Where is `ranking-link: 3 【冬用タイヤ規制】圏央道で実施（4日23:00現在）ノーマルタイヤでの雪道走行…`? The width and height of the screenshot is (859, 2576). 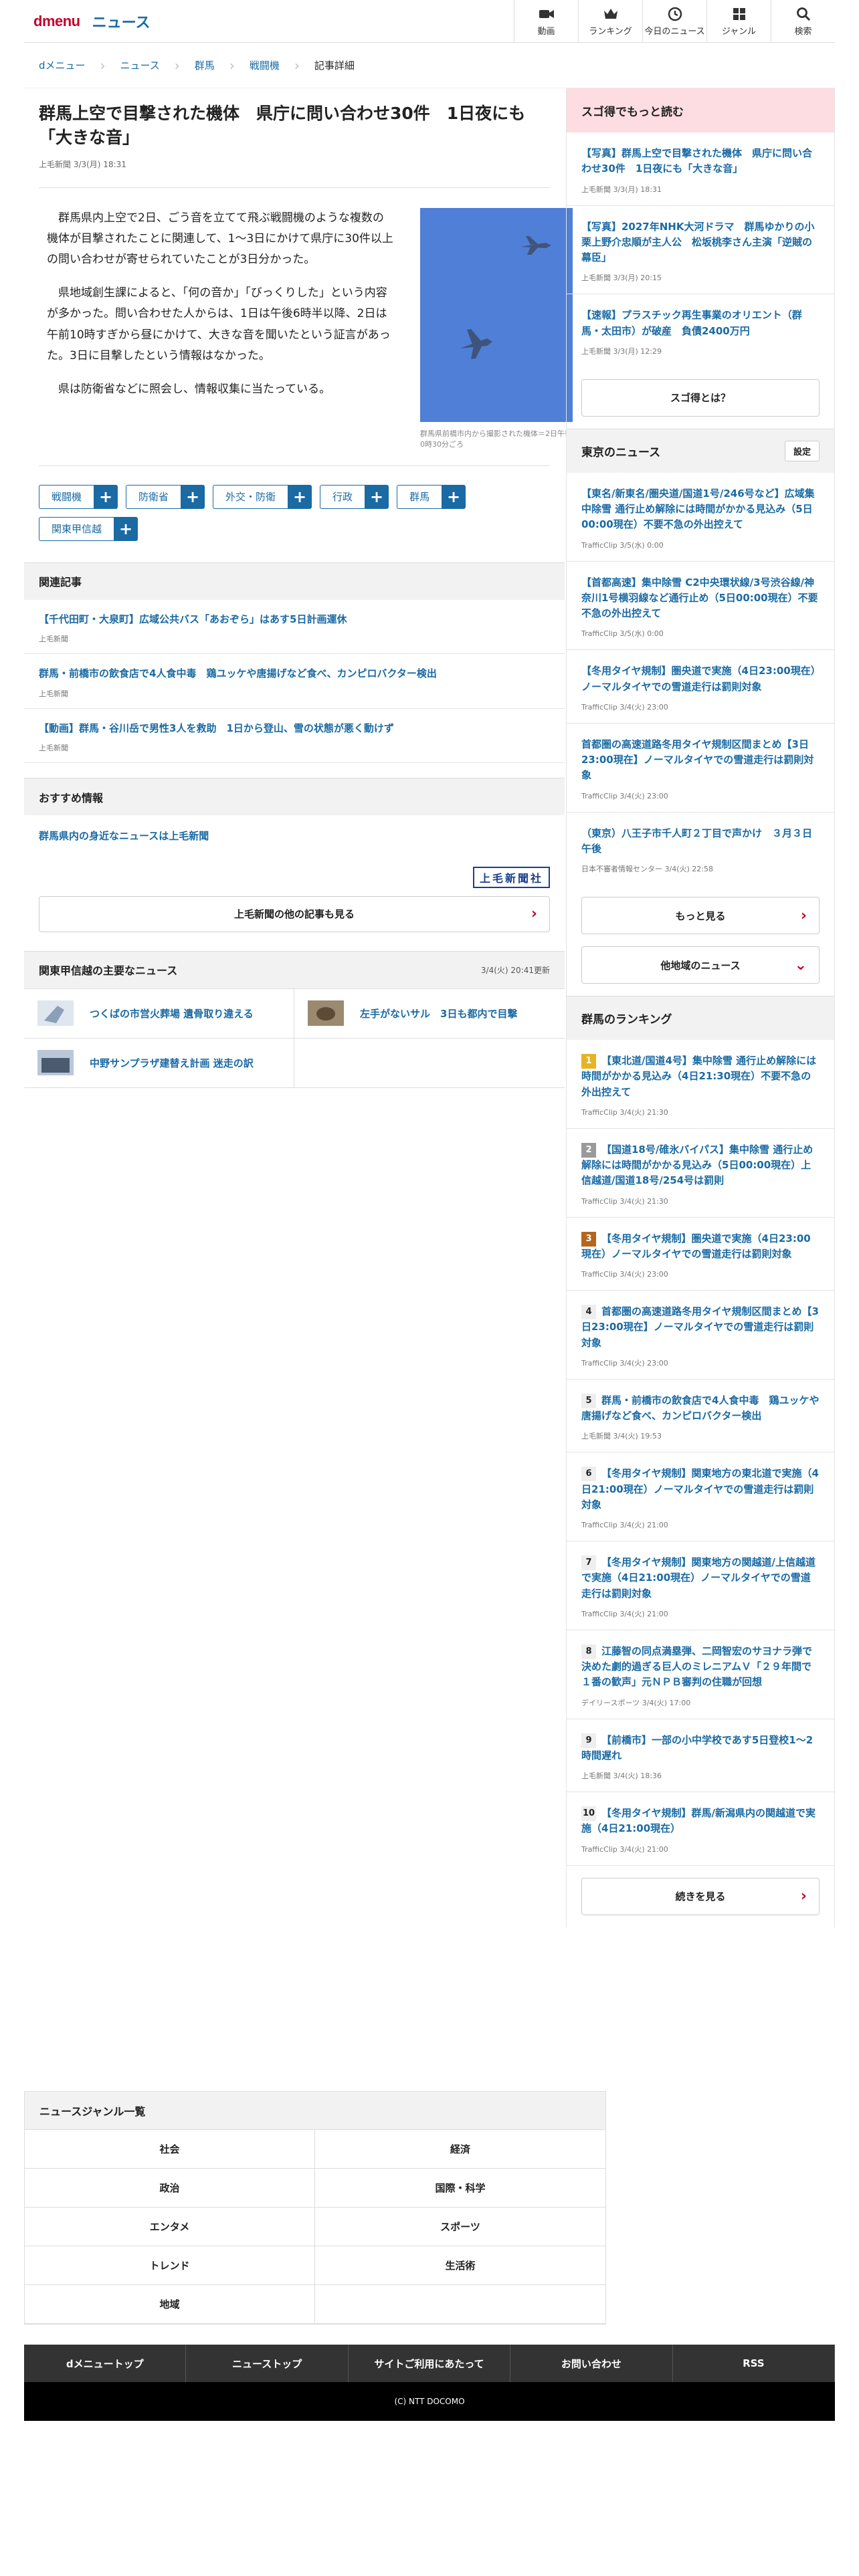 ranking-link: 3 【冬用タイヤ規制】圏央道で実施（4日23:00現在）ノーマルタイヤでの雪道走行… is located at coordinates (701, 1247).